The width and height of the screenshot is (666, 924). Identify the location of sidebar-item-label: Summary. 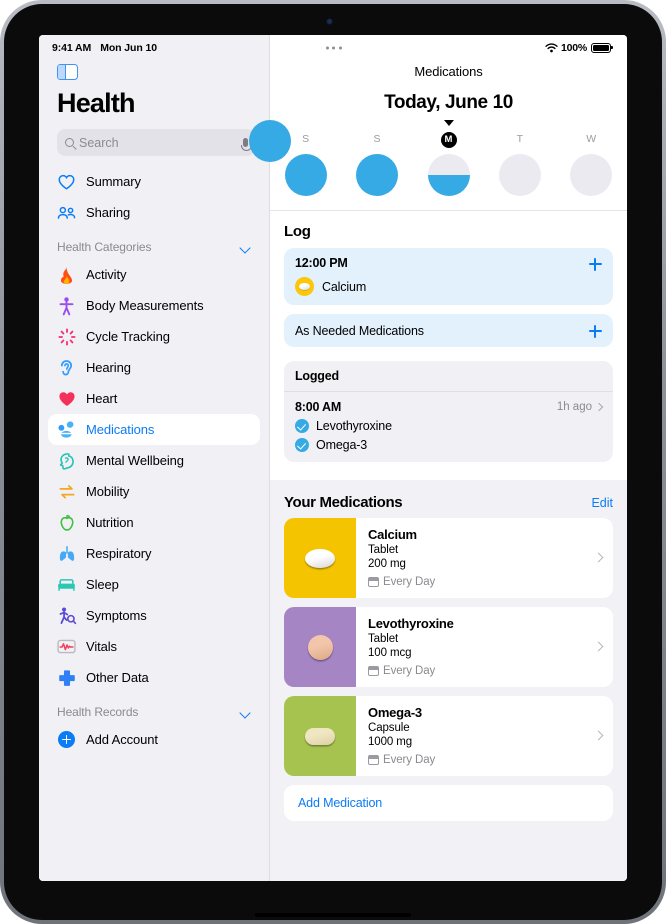
(113, 181).